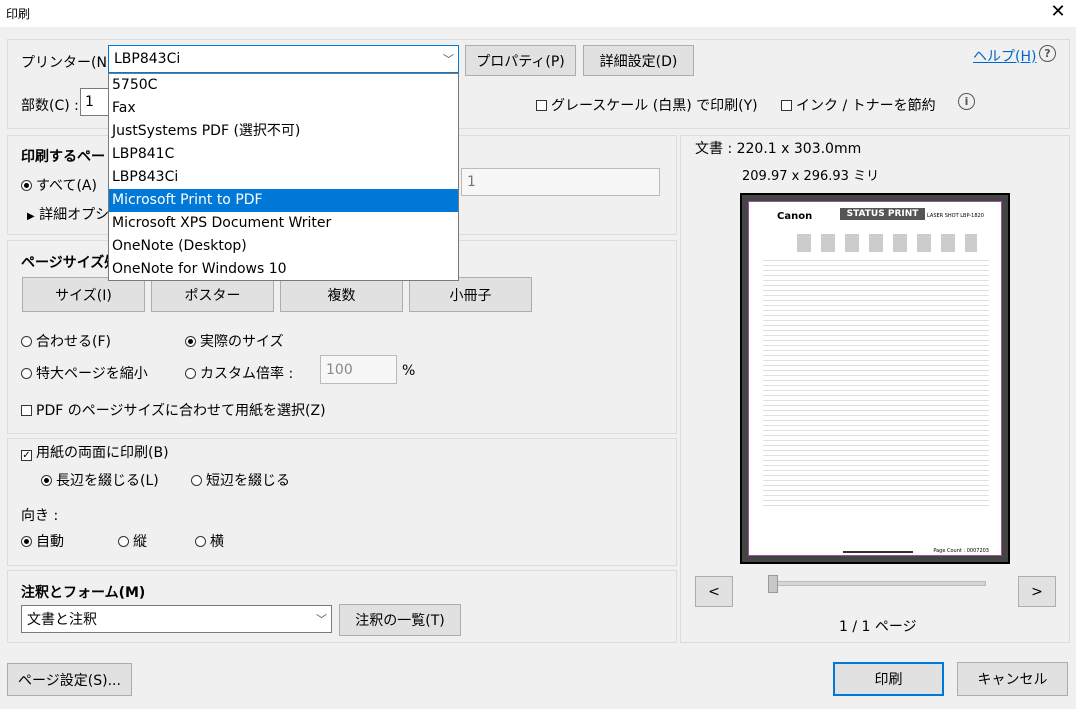 This screenshot has width=1076, height=709. What do you see at coordinates (71, 63) in the screenshot?
I see `printer-label: プリンター(N) :` at bounding box center [71, 63].